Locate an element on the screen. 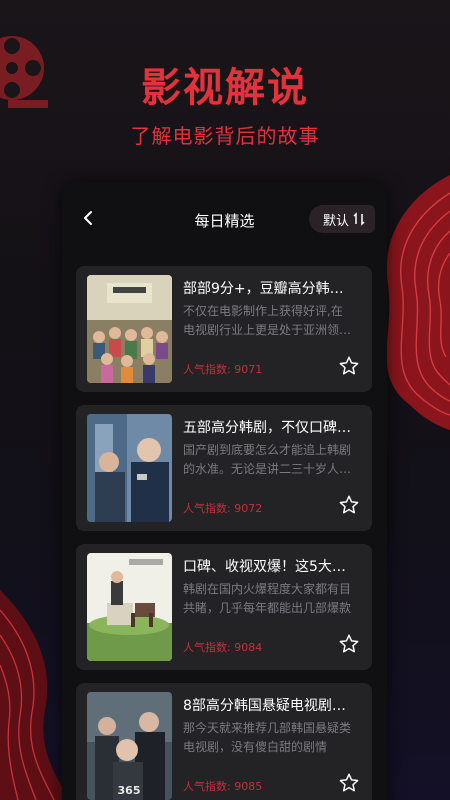  card-title: 8部高分韩国悬疑电视剧推荐 is located at coordinates (267, 706).